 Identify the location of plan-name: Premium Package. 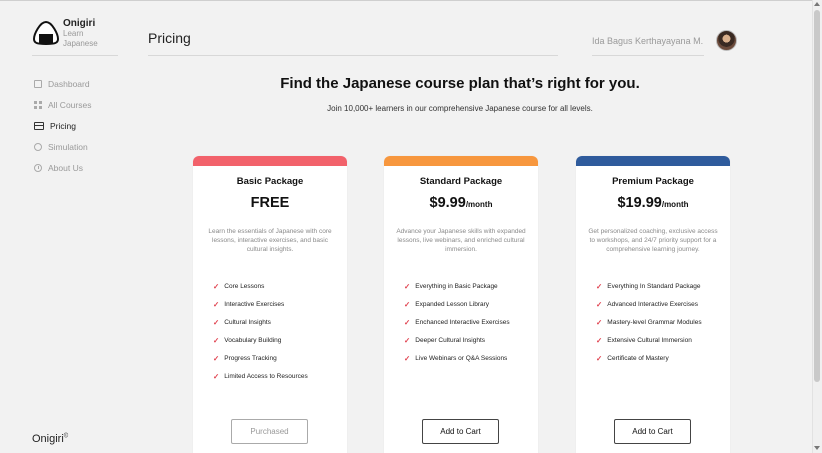
(653, 181).